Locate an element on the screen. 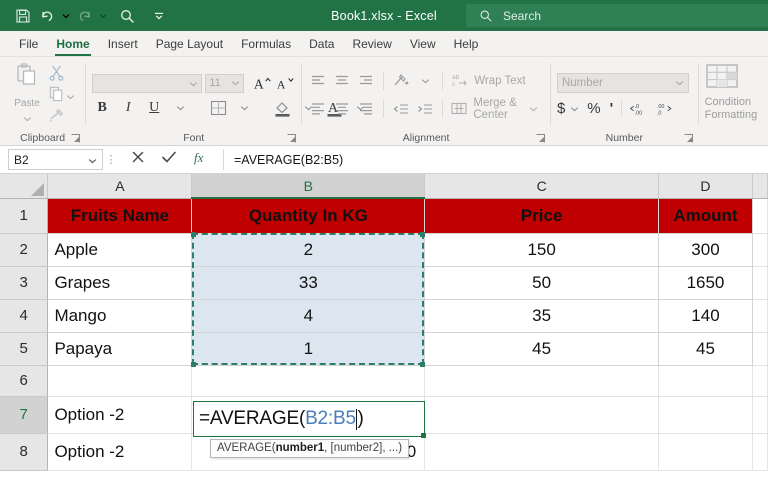 This screenshot has width=768, height=503. font-dialog-launcher-icon is located at coordinates (291, 138).